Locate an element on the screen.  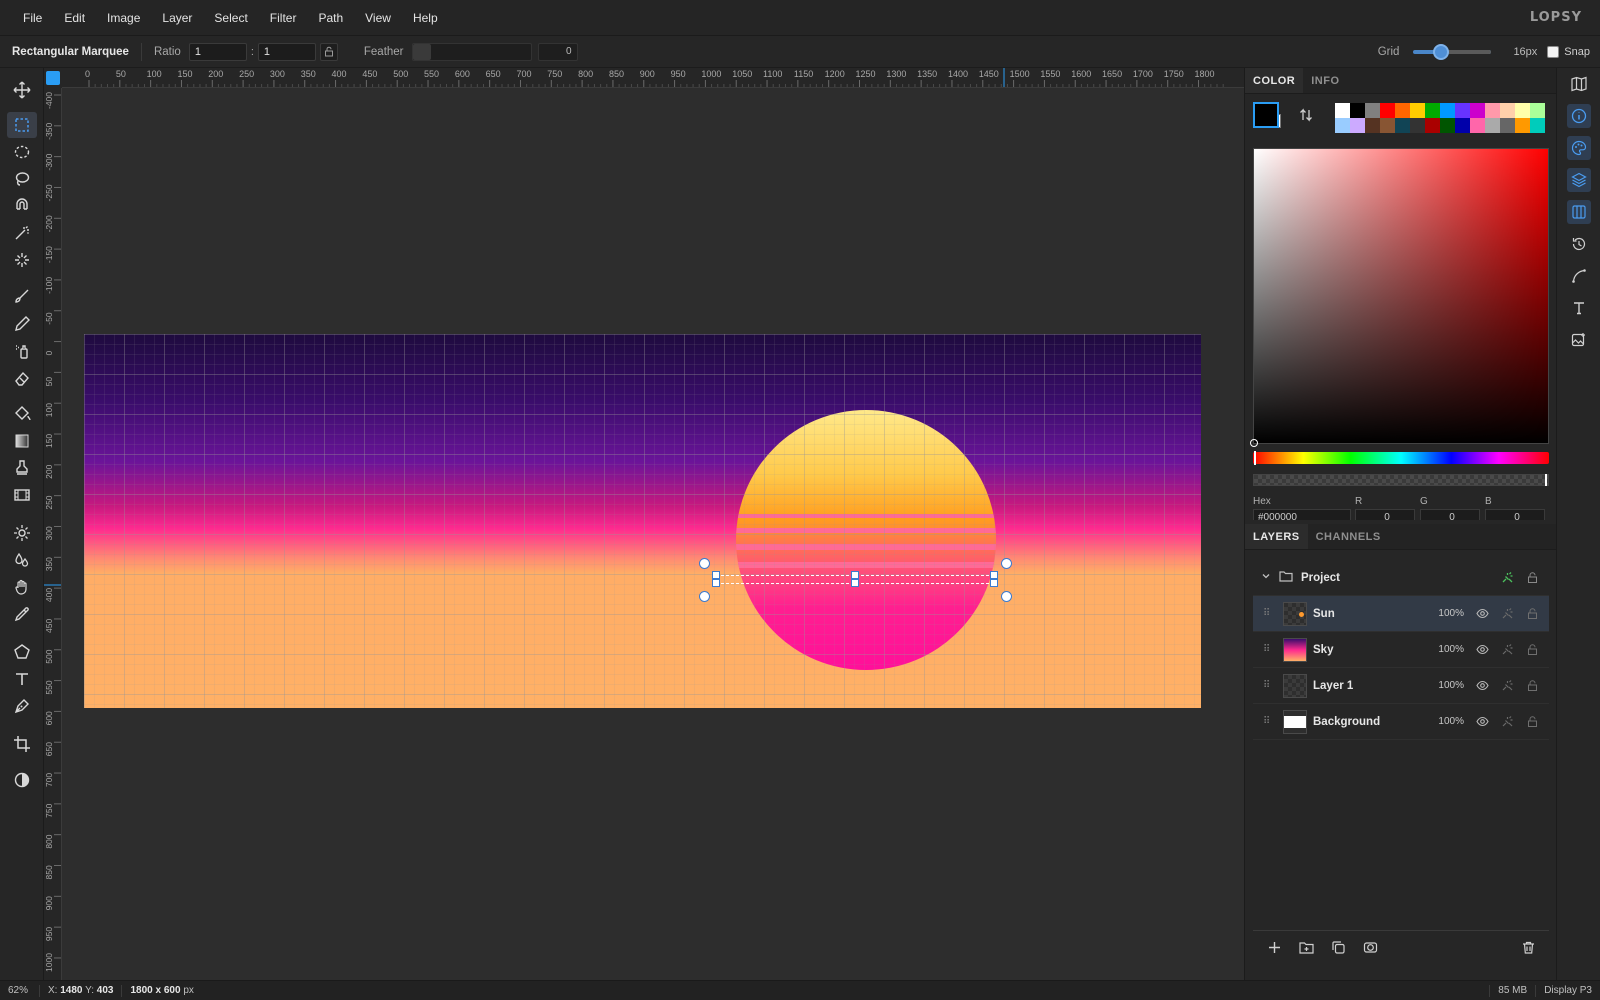
hand-tool is located at coordinates (22, 587).